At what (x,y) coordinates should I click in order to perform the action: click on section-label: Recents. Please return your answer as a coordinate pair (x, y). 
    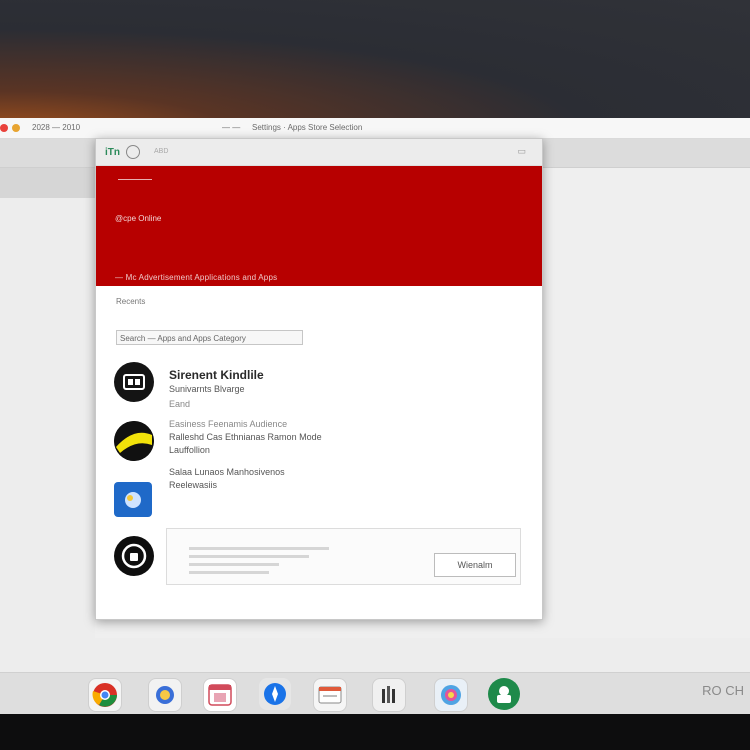
    Looking at the image, I should click on (131, 301).